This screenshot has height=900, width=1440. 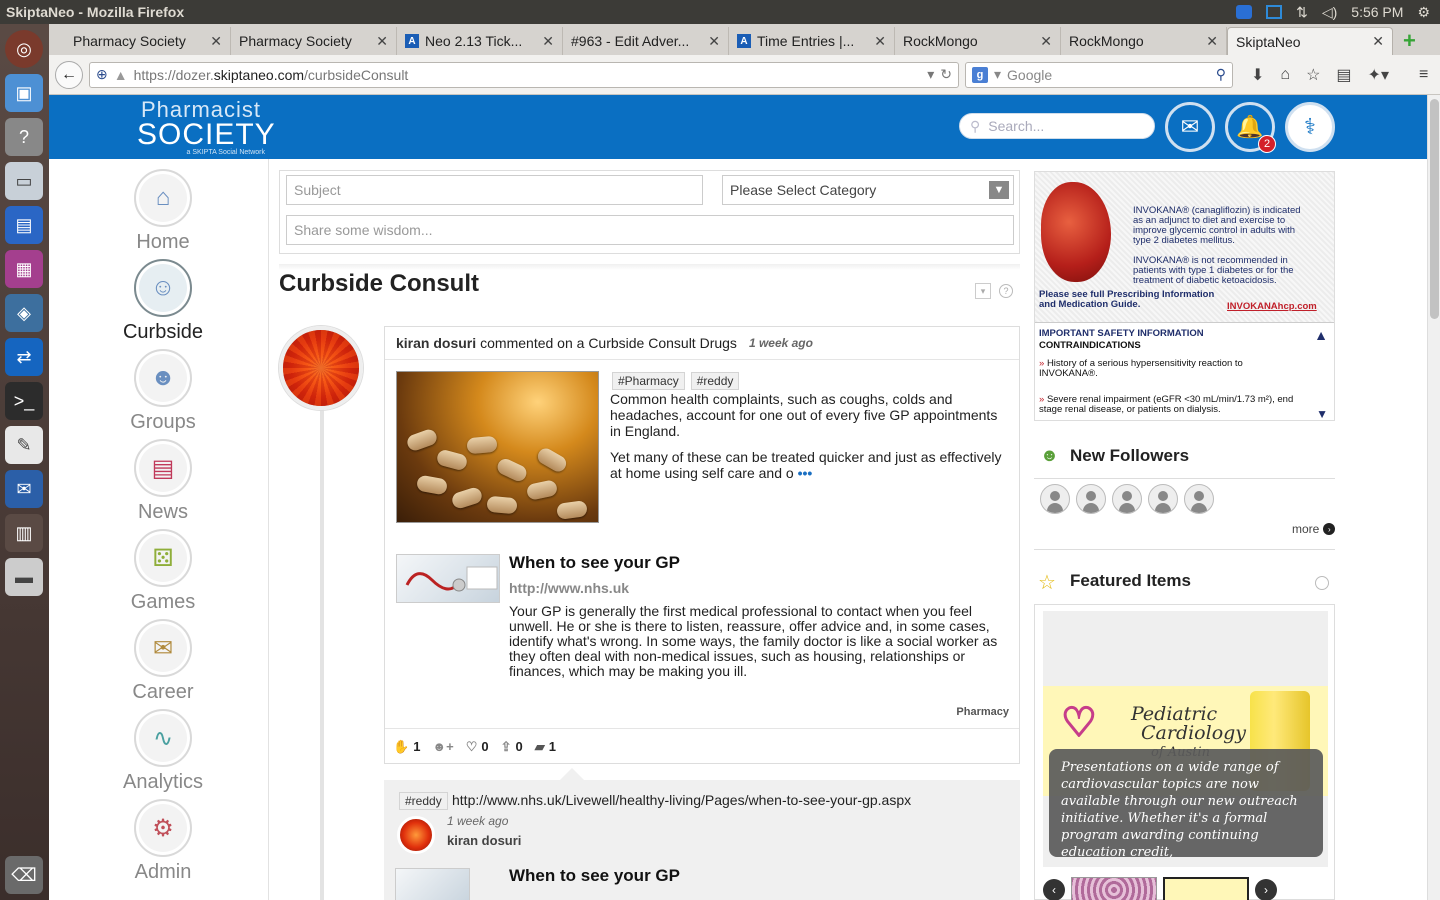 What do you see at coordinates (1329, 12) in the screenshot?
I see `volume-icon: ◁)` at bounding box center [1329, 12].